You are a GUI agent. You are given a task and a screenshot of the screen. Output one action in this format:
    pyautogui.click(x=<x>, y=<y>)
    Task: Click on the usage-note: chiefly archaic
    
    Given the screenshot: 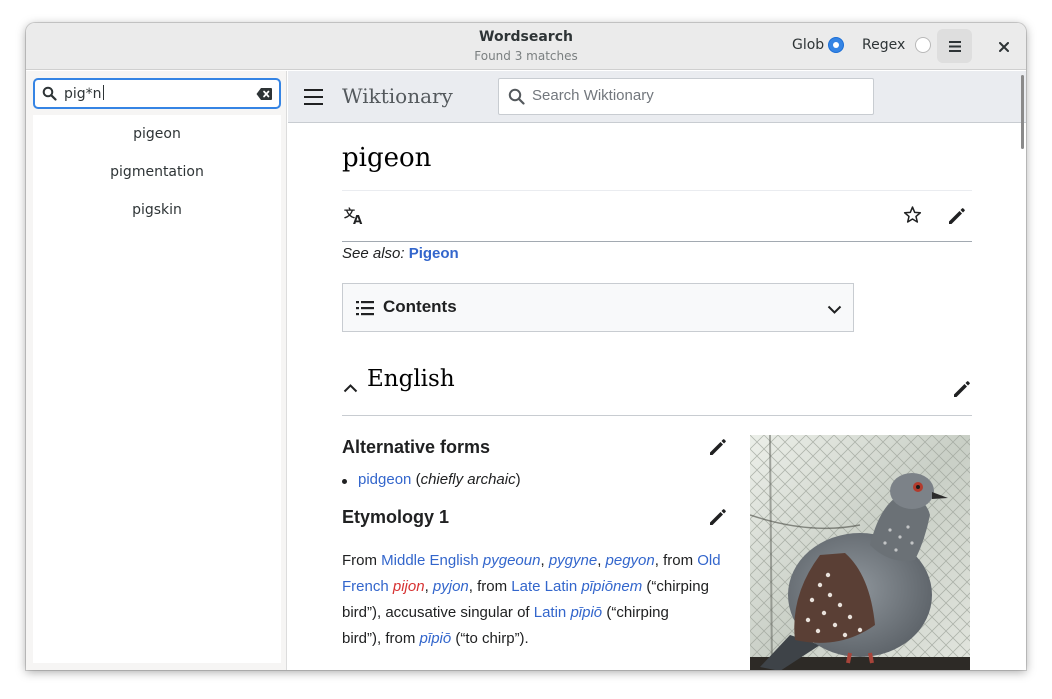 What is the action you would take?
    pyautogui.click(x=468, y=479)
    